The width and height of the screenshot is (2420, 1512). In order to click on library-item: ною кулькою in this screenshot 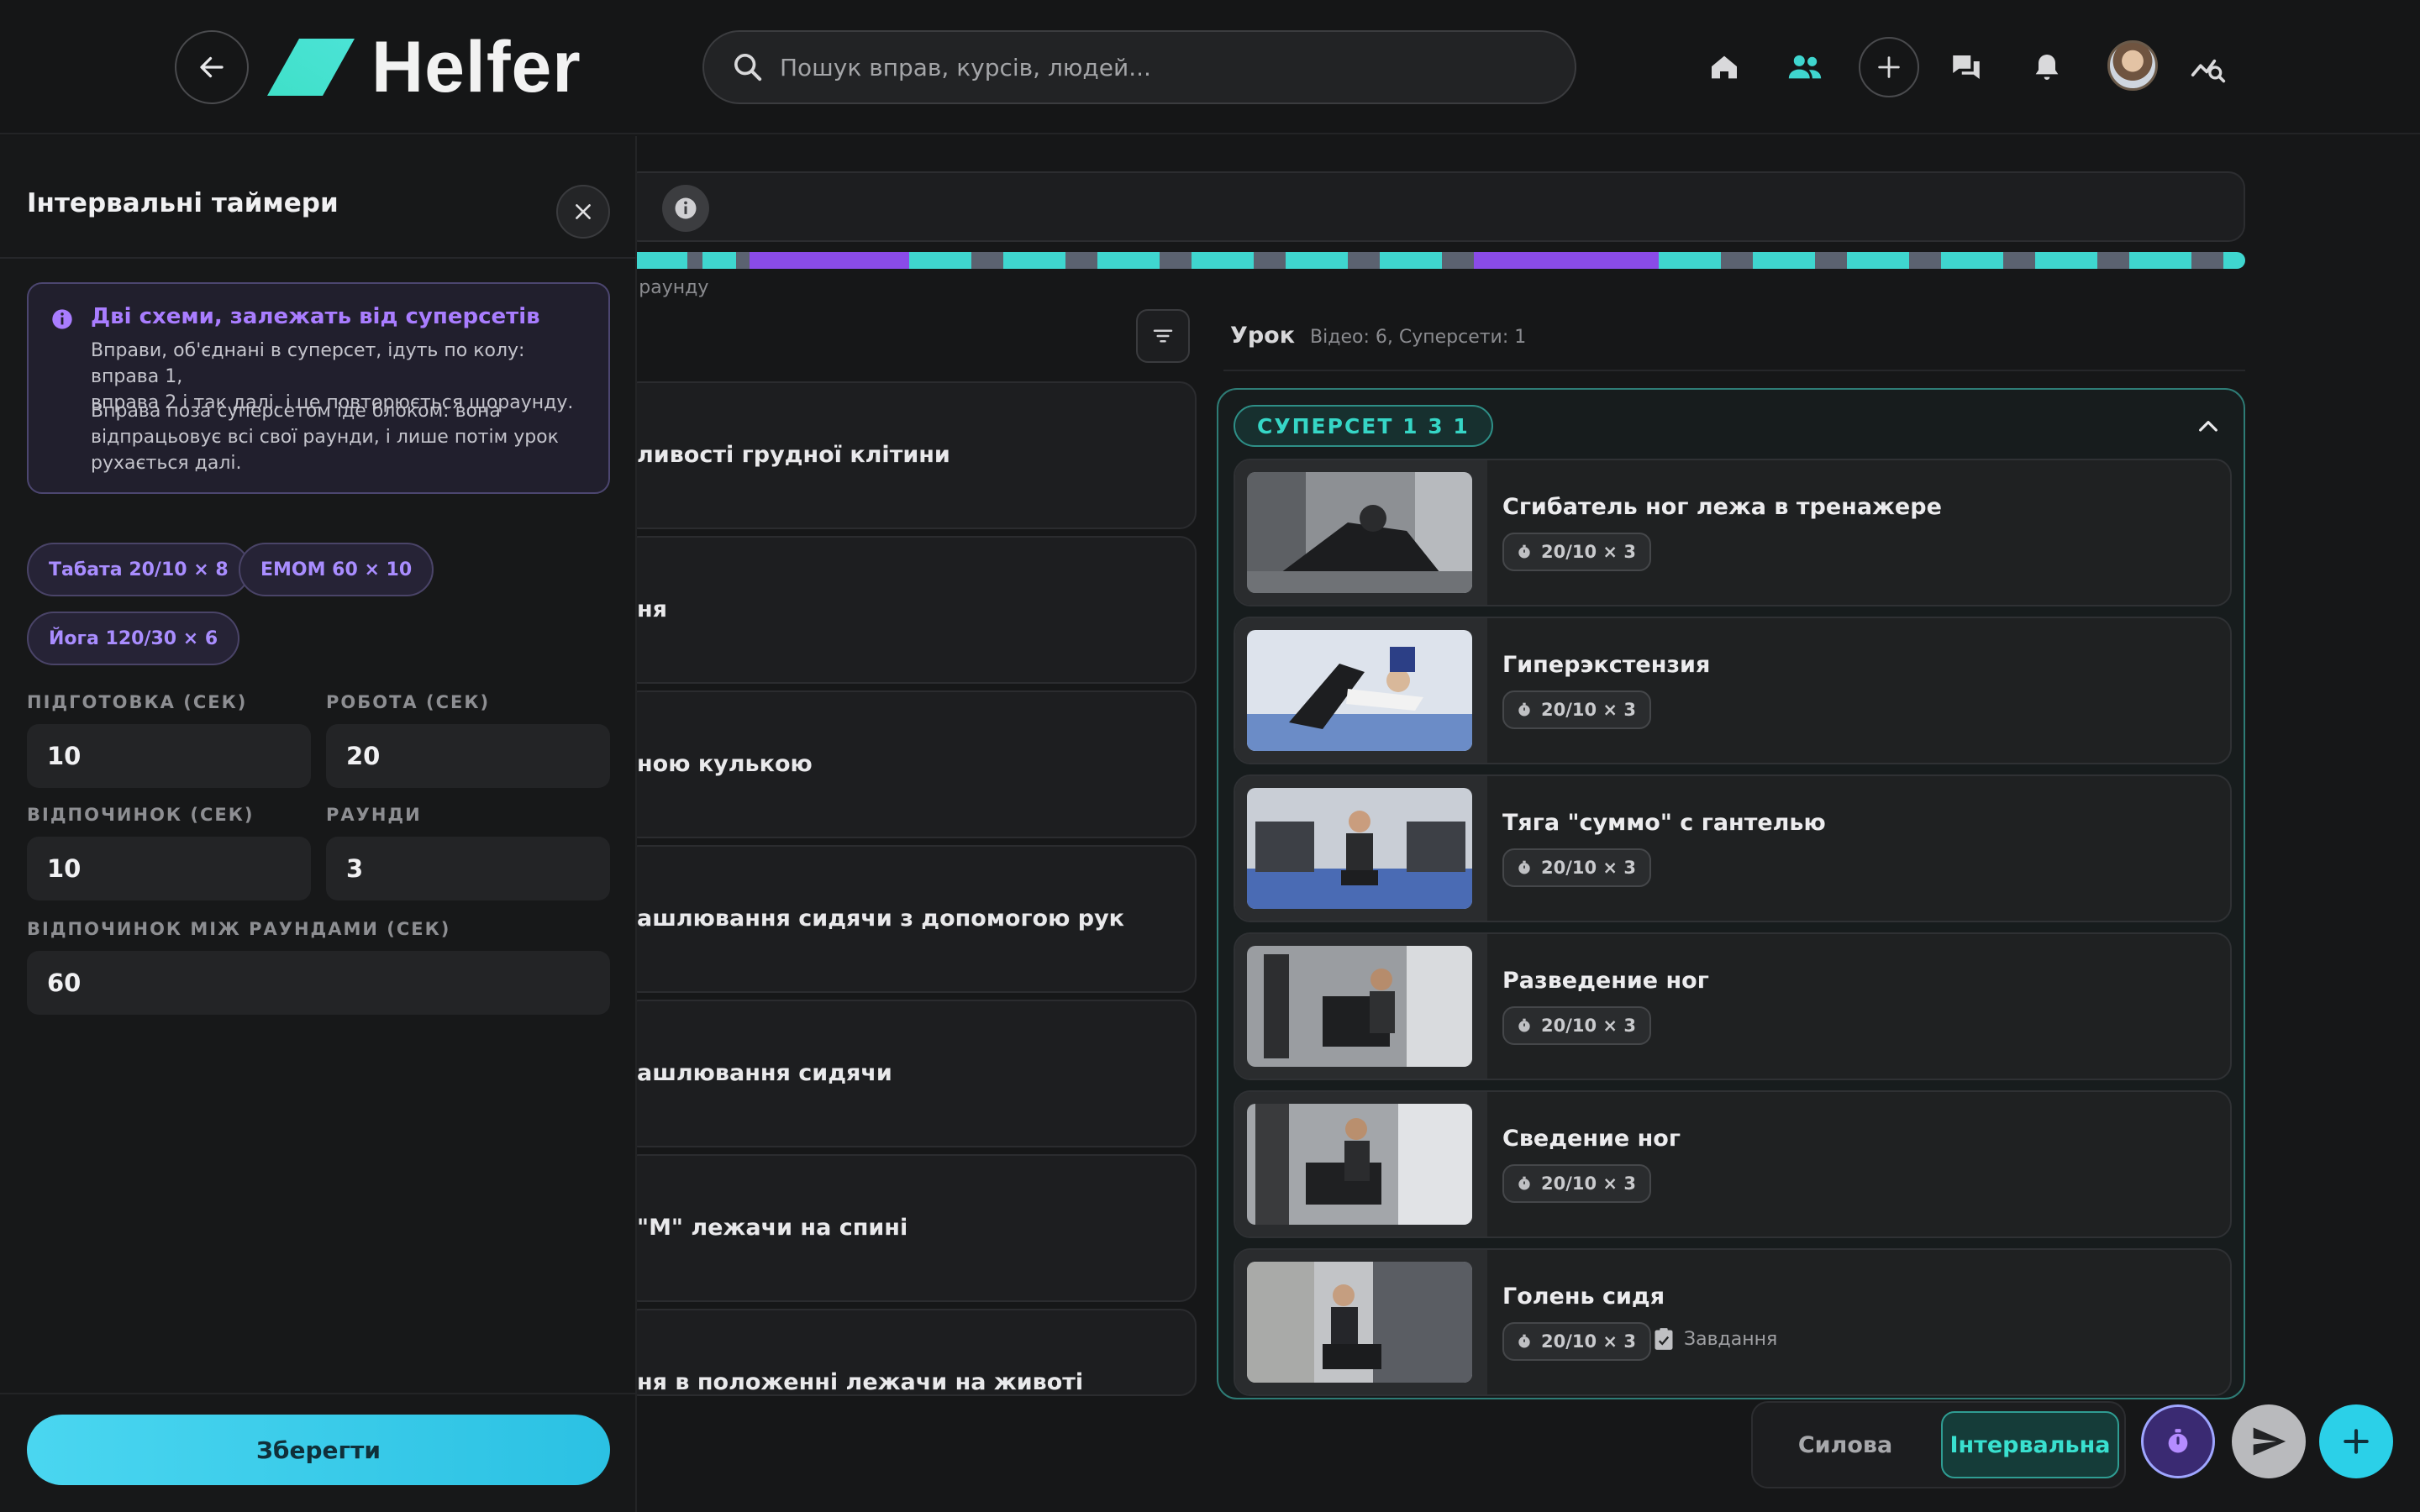, I will do `click(909, 764)`.